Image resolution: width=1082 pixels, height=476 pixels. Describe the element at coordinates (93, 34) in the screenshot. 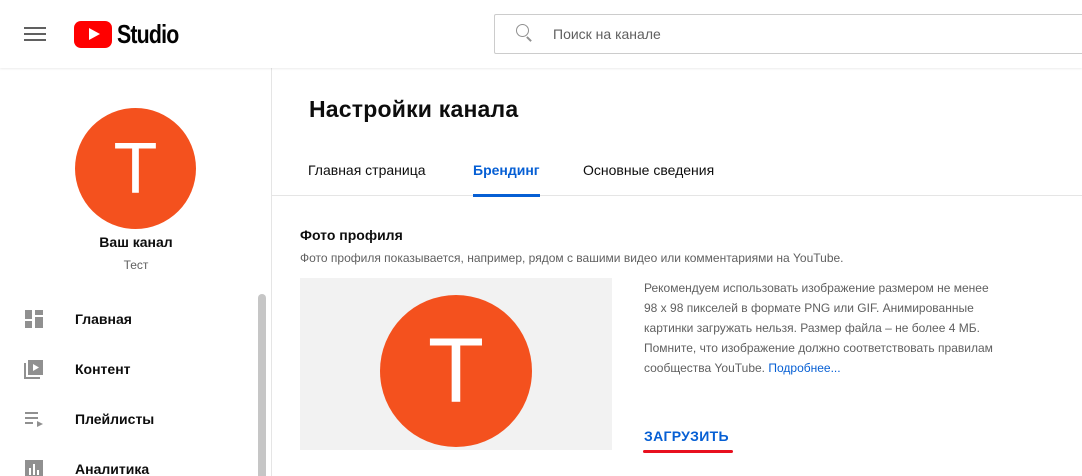

I see `youtube-play-icon` at that location.